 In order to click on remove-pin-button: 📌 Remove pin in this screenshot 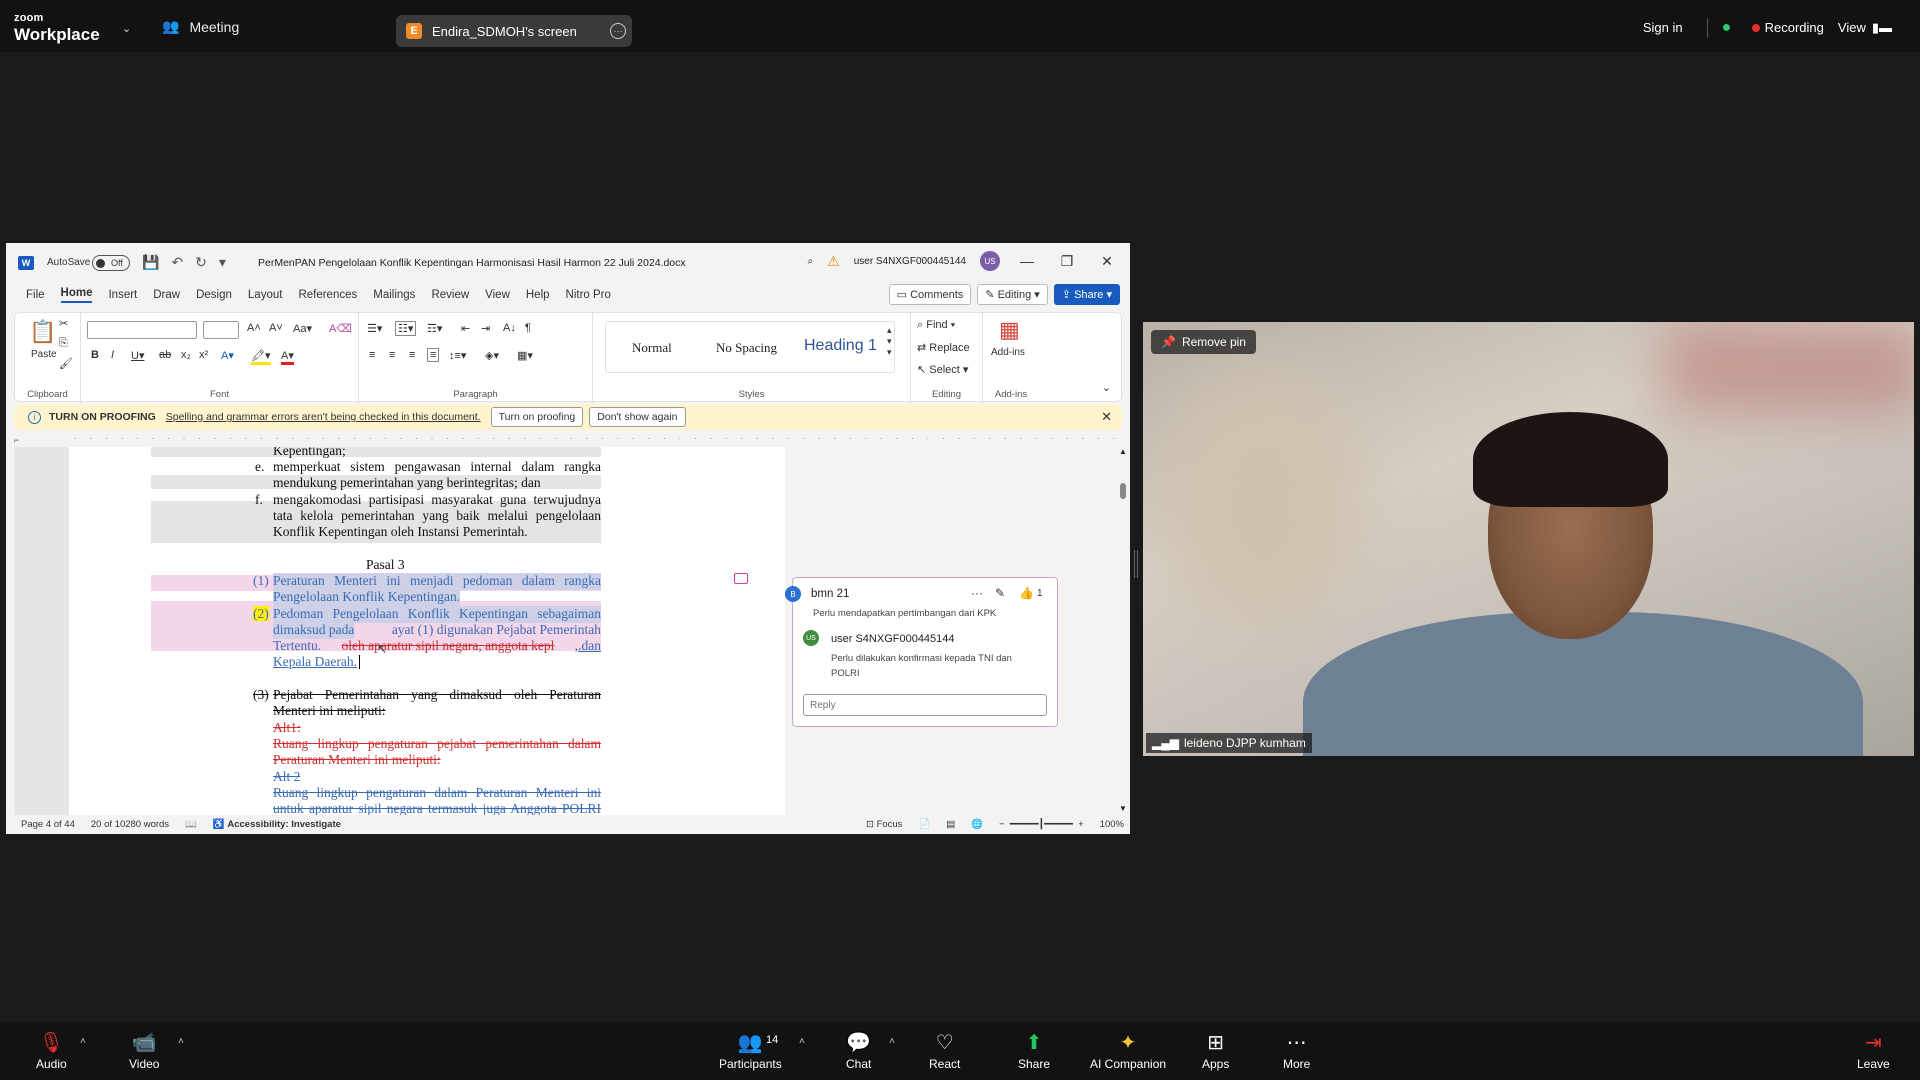, I will do `click(1203, 342)`.